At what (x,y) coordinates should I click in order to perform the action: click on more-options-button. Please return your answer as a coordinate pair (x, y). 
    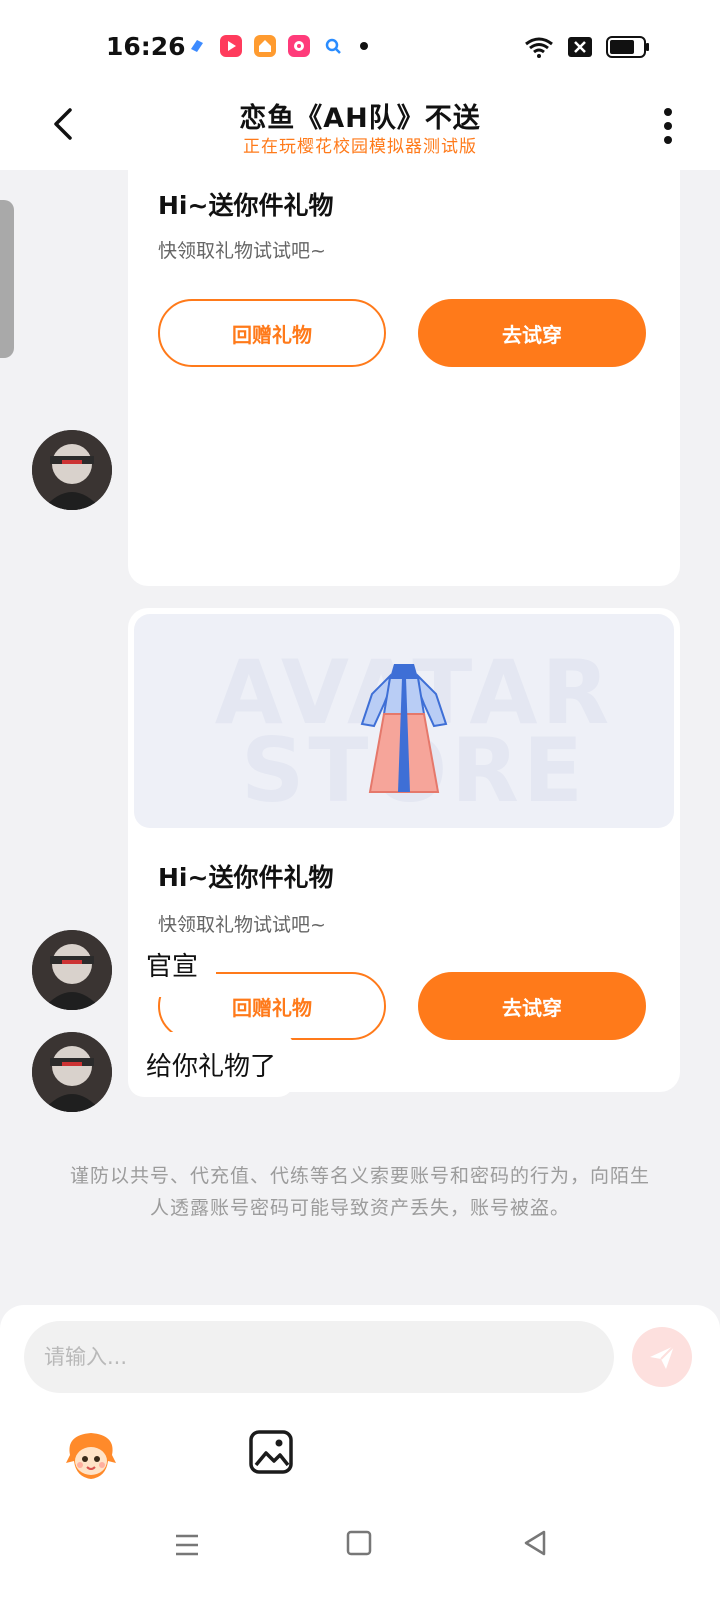
    Looking at the image, I should click on (668, 126).